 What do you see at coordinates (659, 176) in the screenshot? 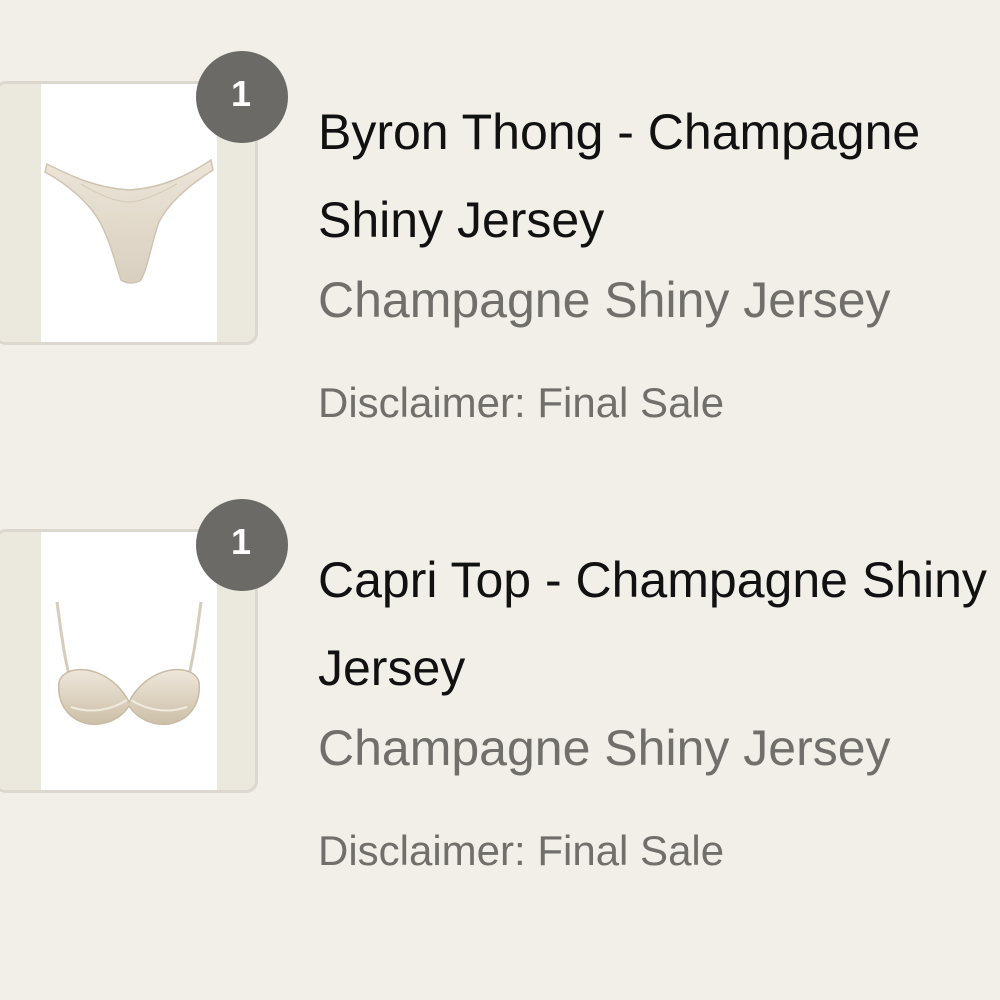
I see `product-name: Byron Thong - Champagne Shiny Jersey` at bounding box center [659, 176].